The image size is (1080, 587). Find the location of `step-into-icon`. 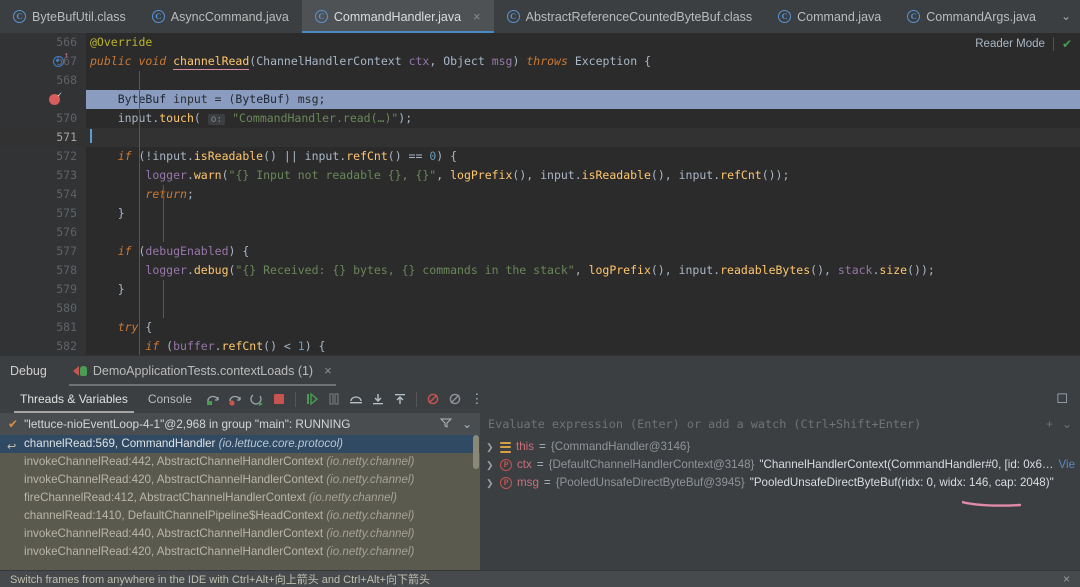

step-into-icon is located at coordinates (235, 399).